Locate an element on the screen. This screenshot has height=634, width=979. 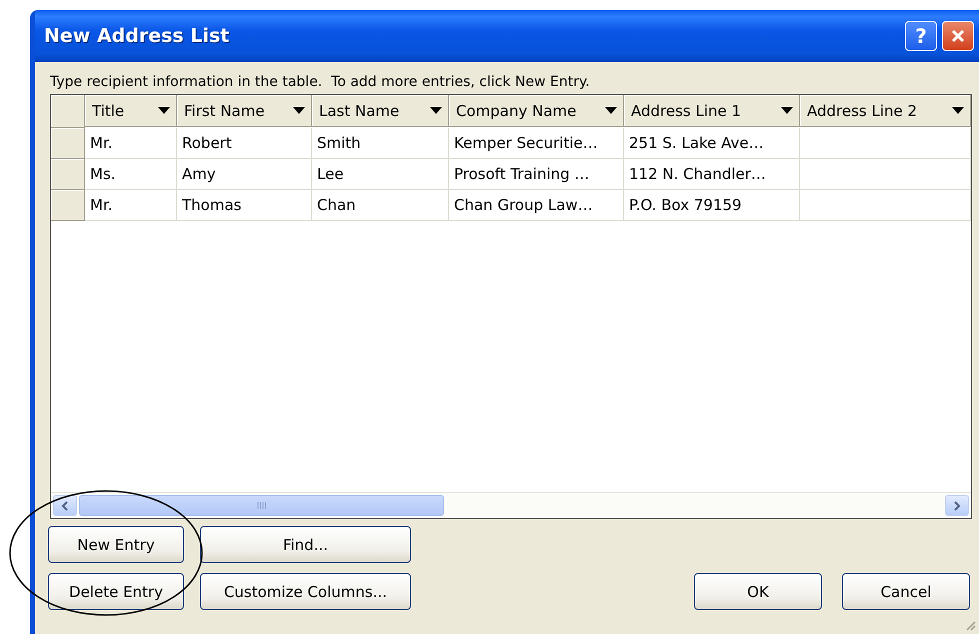
dialog-button: Cancel is located at coordinates (906, 591).